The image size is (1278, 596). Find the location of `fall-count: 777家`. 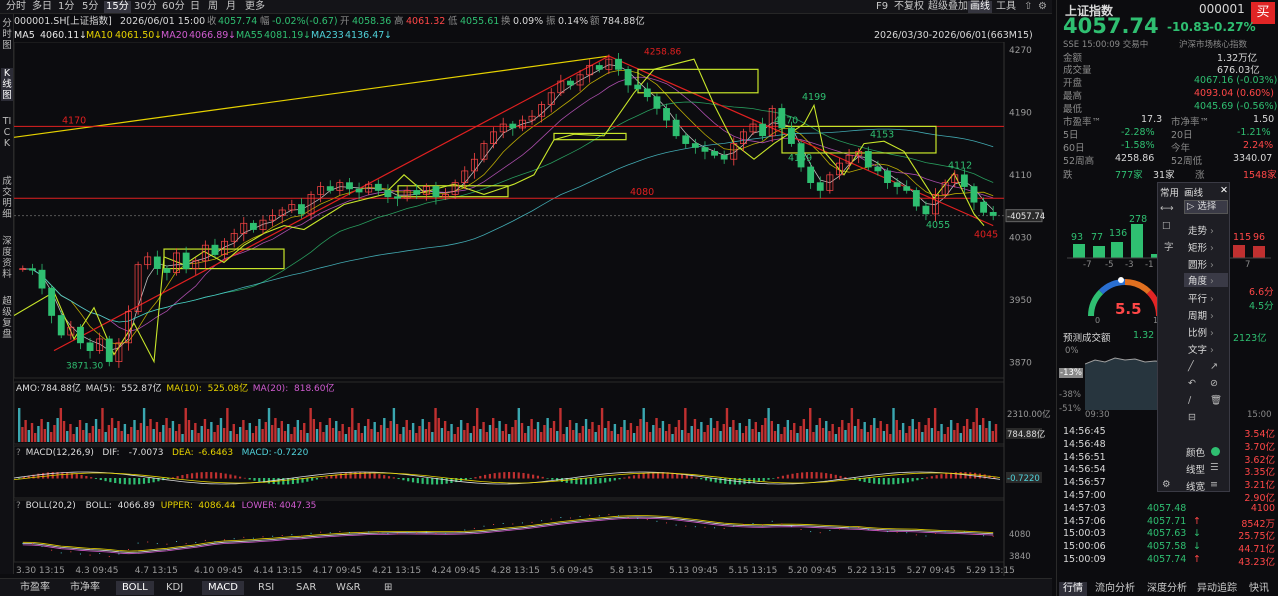

fall-count: 777家 is located at coordinates (1129, 175).